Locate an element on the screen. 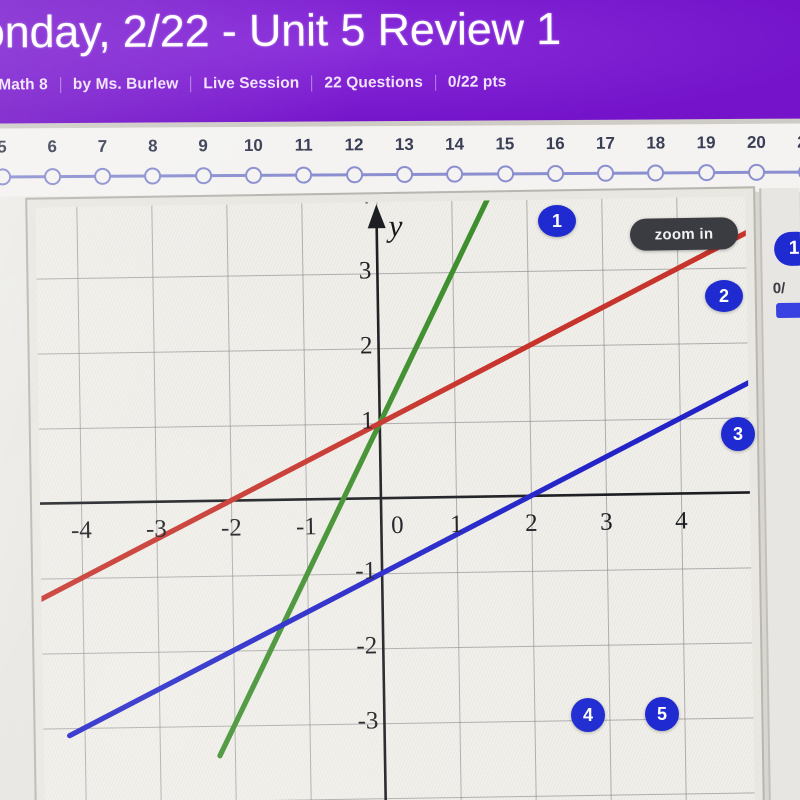  progress-number-label: 14 is located at coordinates (455, 144).